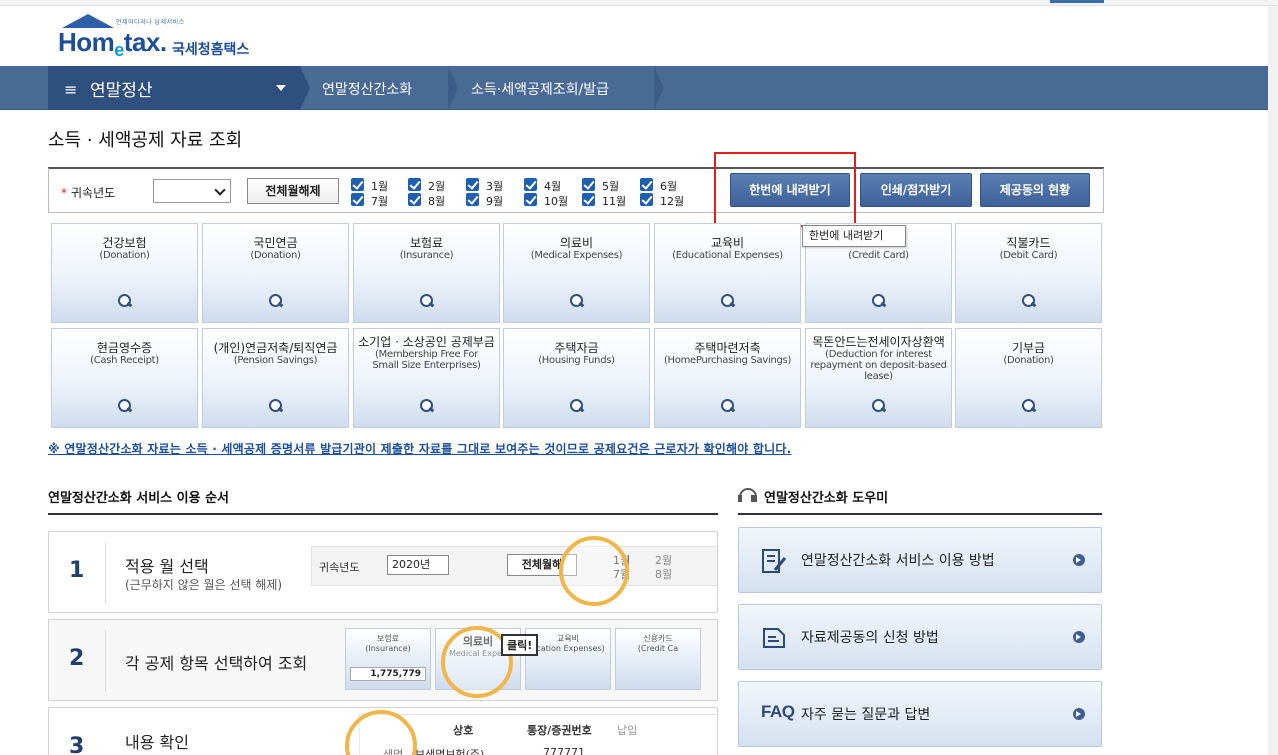 This screenshot has height=755, width=1278. Describe the element at coordinates (124, 273) in the screenshot. I see `card-health-insurance: 건강보험 (Donation)` at that location.